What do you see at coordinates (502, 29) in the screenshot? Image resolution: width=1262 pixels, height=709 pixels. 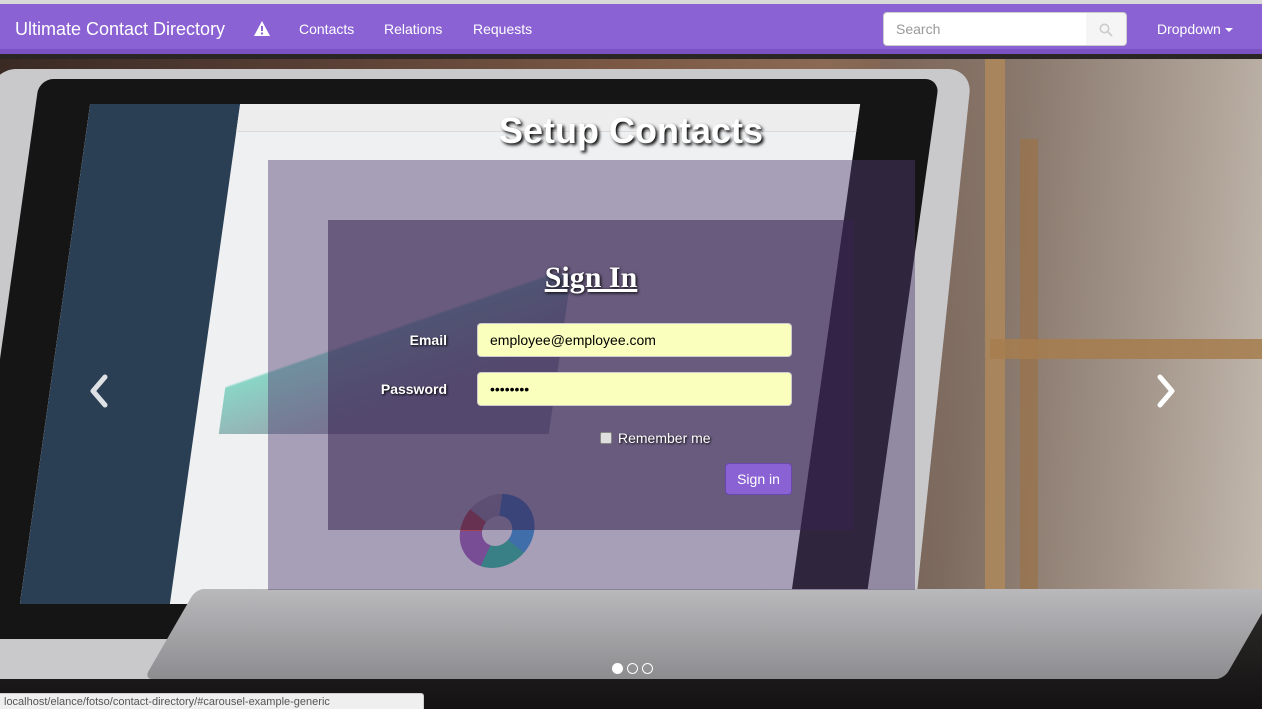 I see `nav-requests: Requests` at bounding box center [502, 29].